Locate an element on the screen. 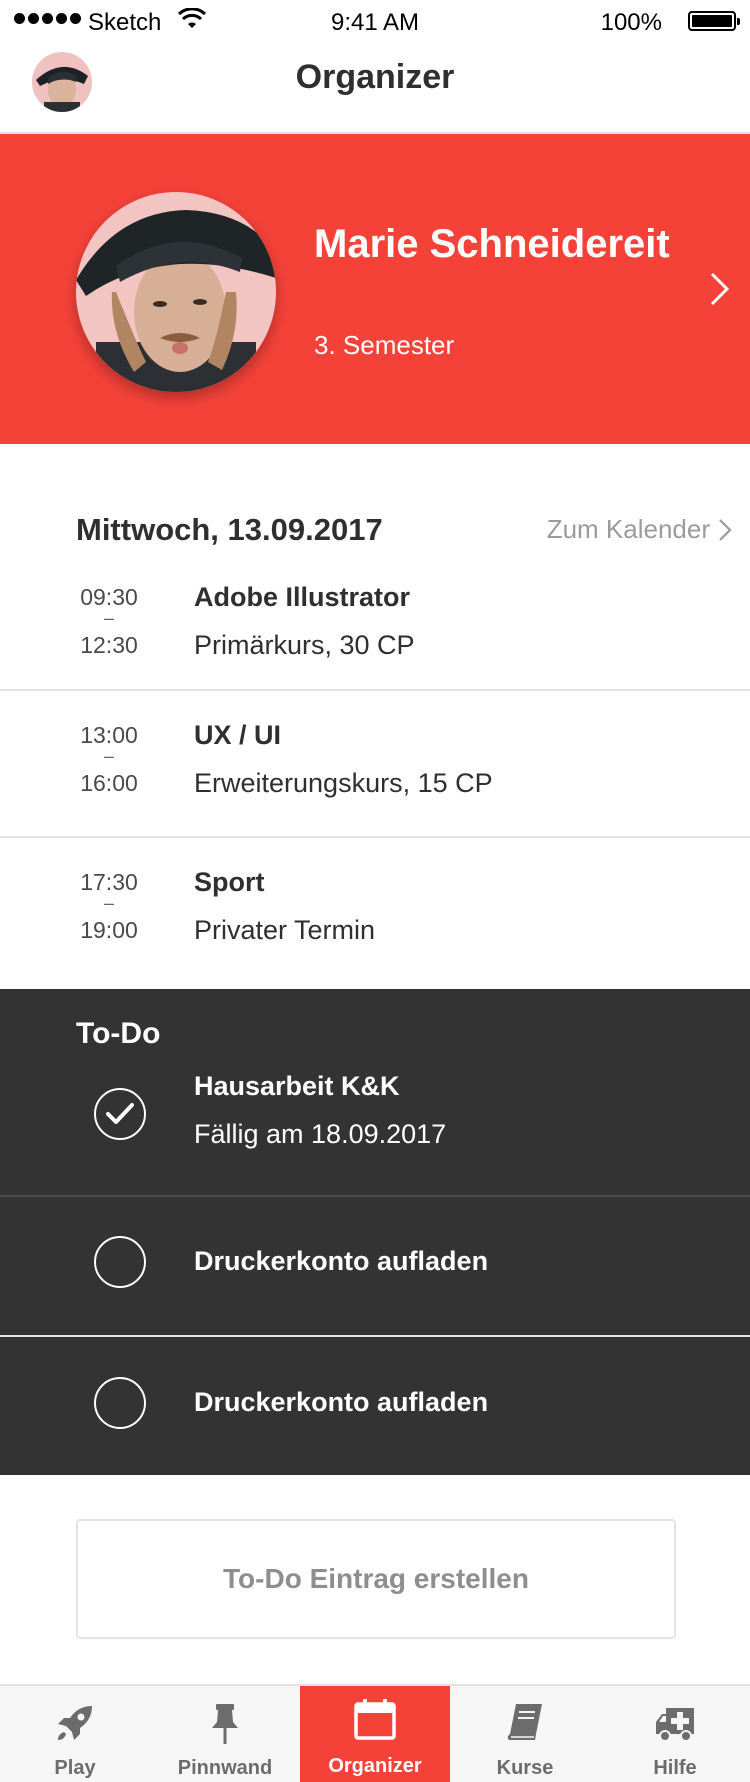  event-end-time: 16:00 is located at coordinates (109, 783).